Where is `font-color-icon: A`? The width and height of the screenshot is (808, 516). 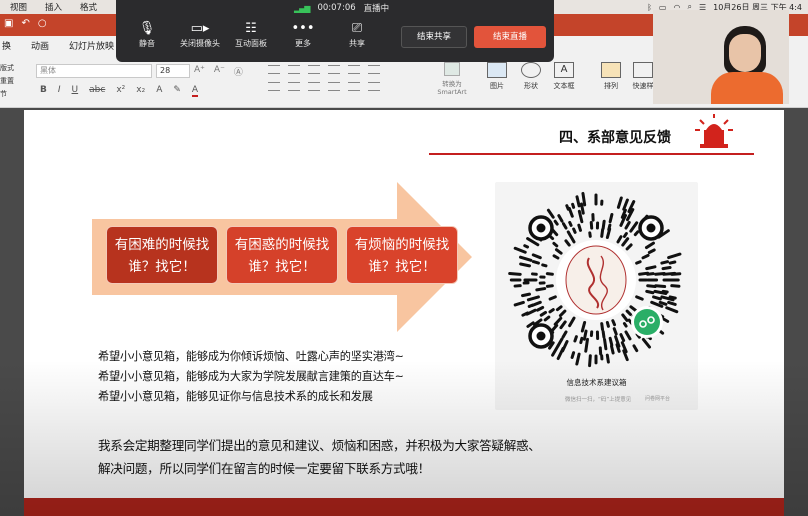
font-color-icon: A is located at coordinates (195, 91).